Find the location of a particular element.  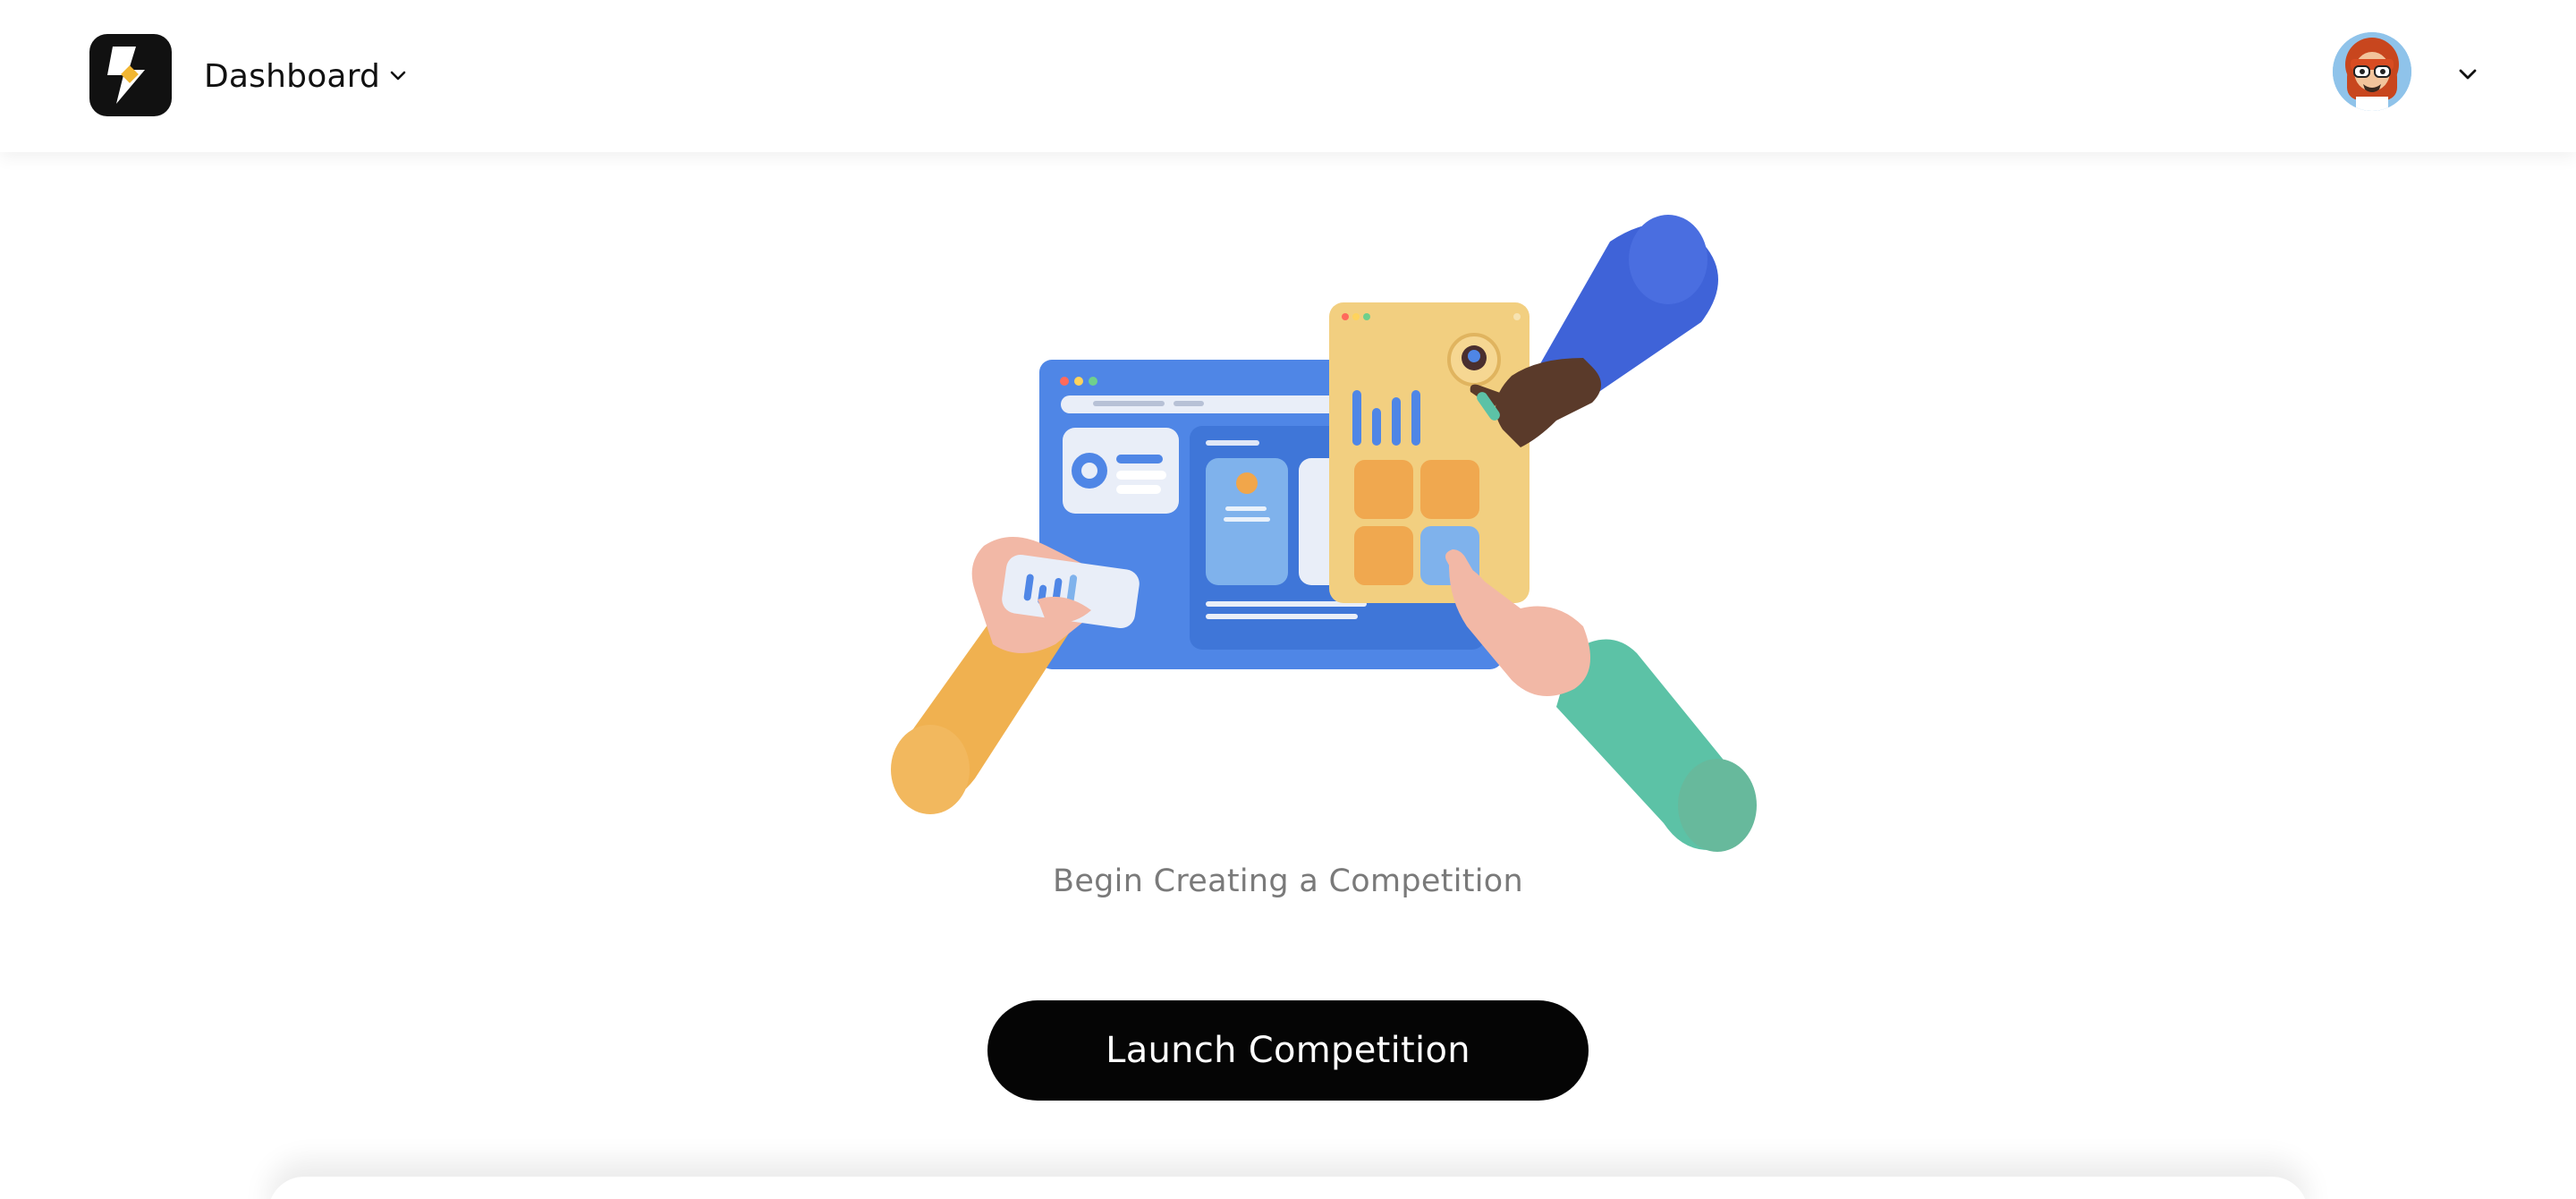

dashboard-dropdown: Dashboard is located at coordinates (305, 76).